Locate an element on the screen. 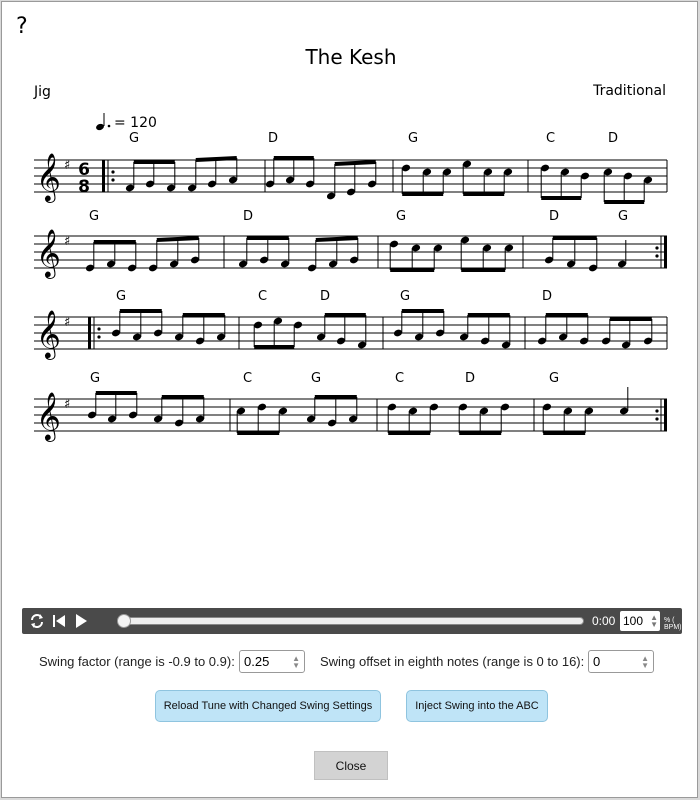  tempo-spinner-icon: ▲ ▼ is located at coordinates (654, 621).